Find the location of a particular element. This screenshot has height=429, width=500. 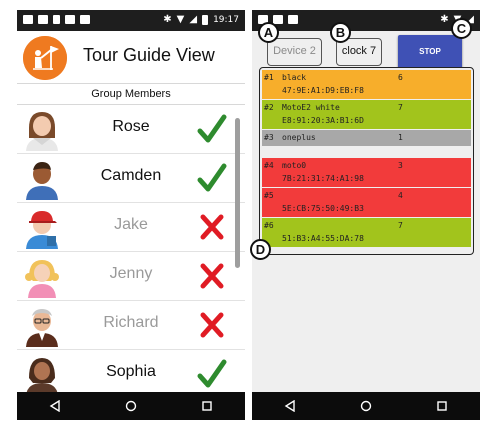

member-row: Sophia is located at coordinates (131, 372).